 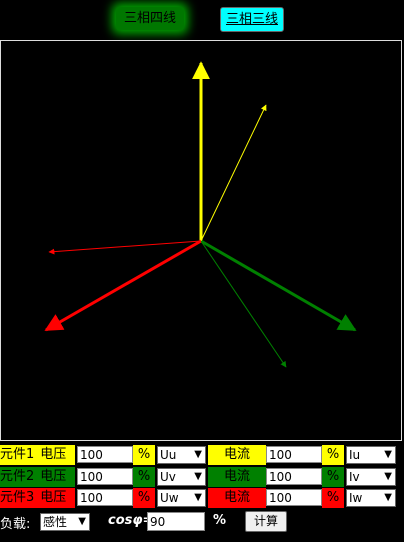 I want to click on element-row-2: 元件2电压 % Uv▼ 电流 % Iv▼, so click(x=202, y=477).